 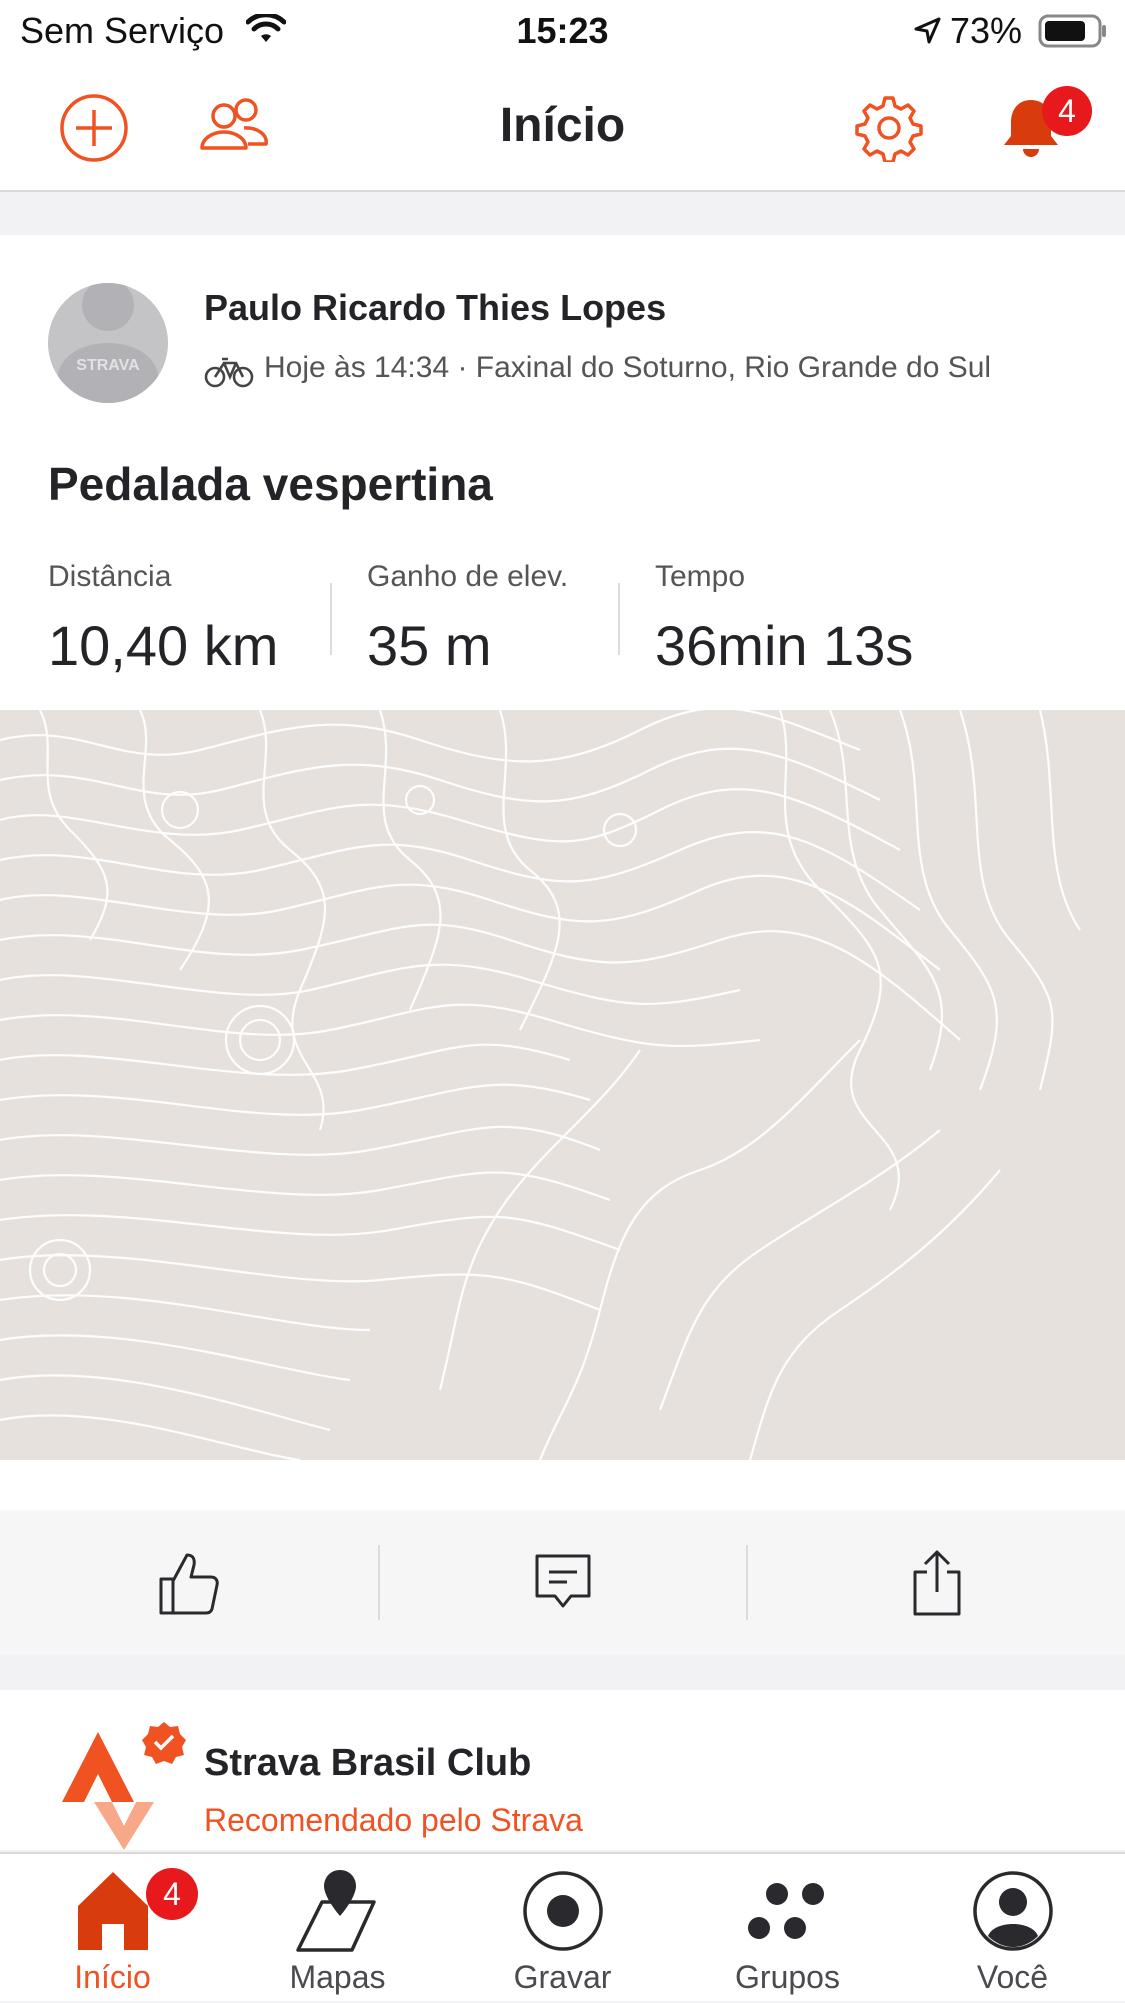 What do you see at coordinates (1072, 31) in the screenshot?
I see `battery-icon` at bounding box center [1072, 31].